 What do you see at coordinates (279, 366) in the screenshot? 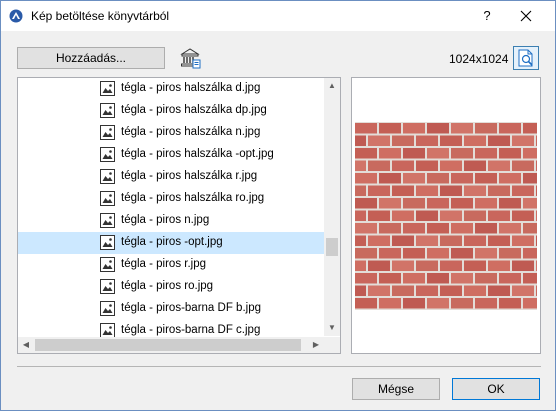
I see `divider` at bounding box center [279, 366].